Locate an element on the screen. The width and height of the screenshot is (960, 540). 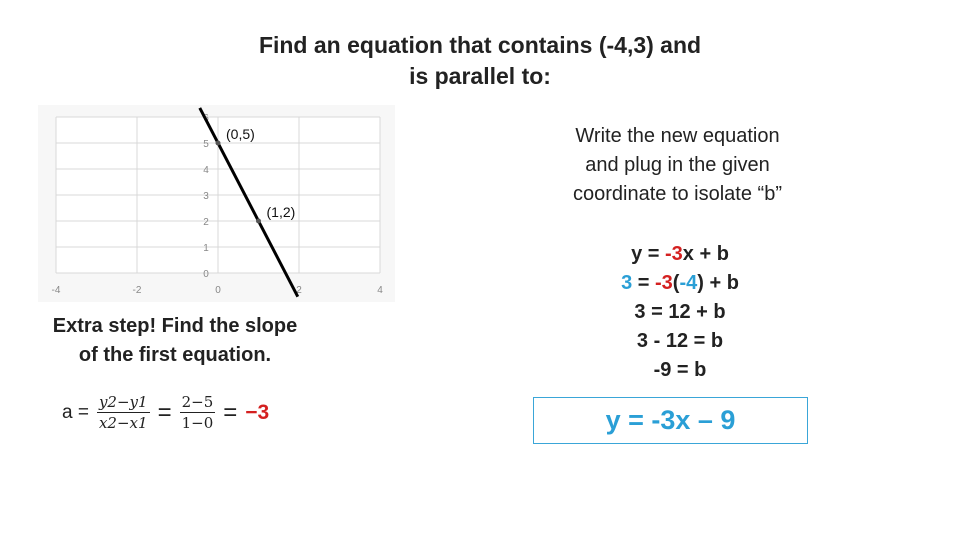
step-2: 3 = -3(-4) + b is located at coordinates (680, 283).